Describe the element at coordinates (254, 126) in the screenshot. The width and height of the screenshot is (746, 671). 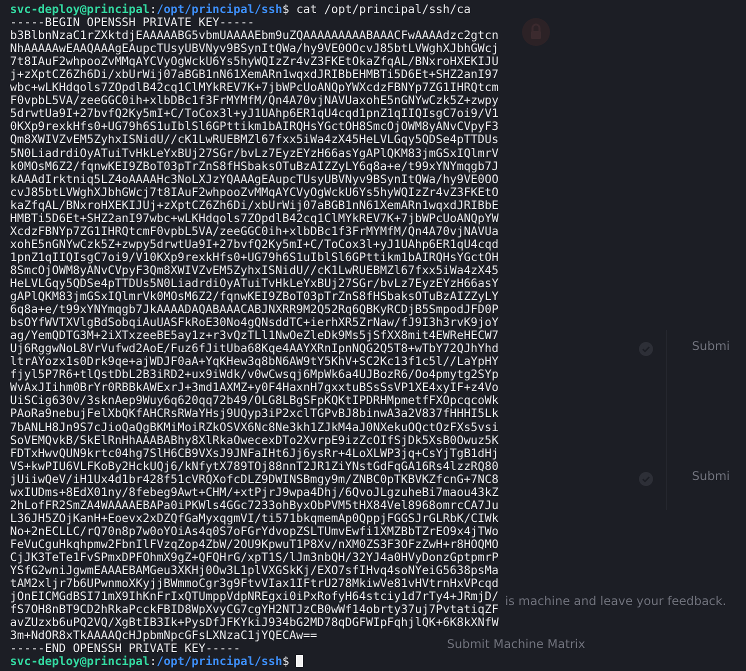
I see `terminal-output-line: 0KXp9rexkHfs0+UG79h6S1uIblSl6GPttikm1bAIRQHsYGctOH8SmcOjOWM8yANvCVpyF3` at that location.